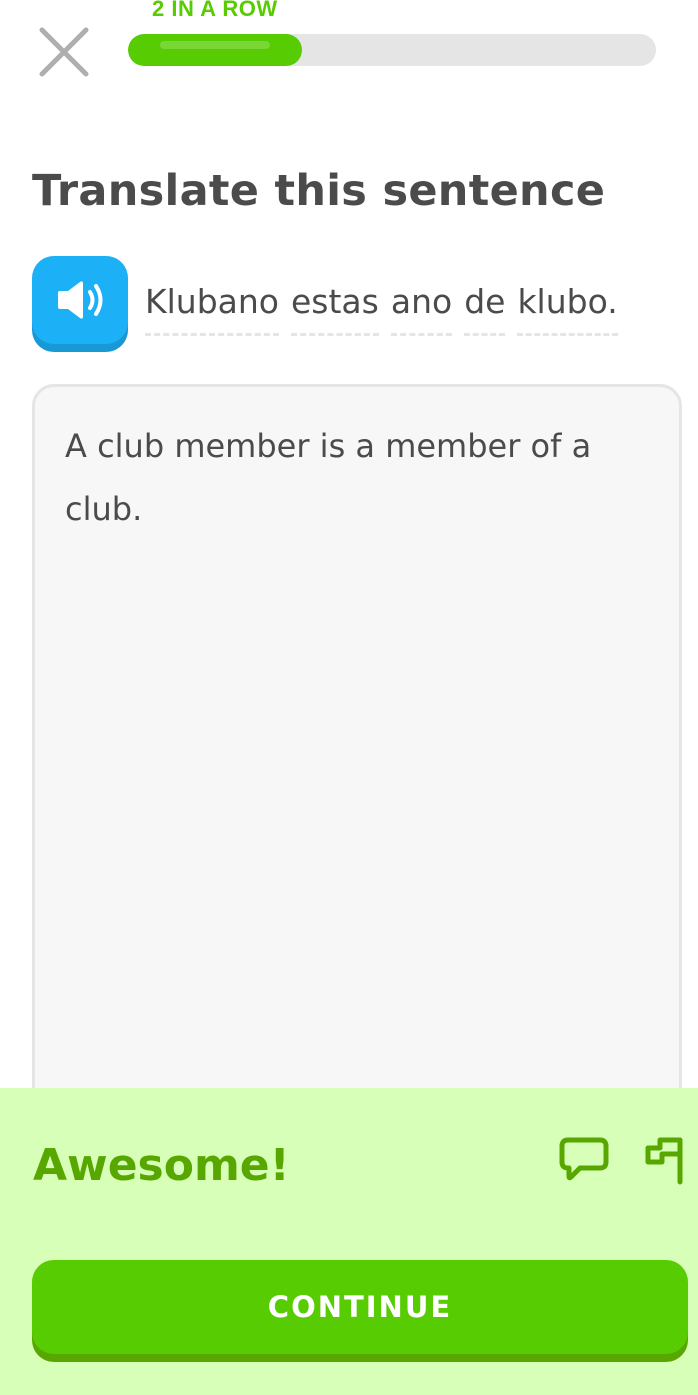 The width and height of the screenshot is (698, 1395). Describe the element at coordinates (485, 309) in the screenshot. I see `sentence-word: de` at that location.